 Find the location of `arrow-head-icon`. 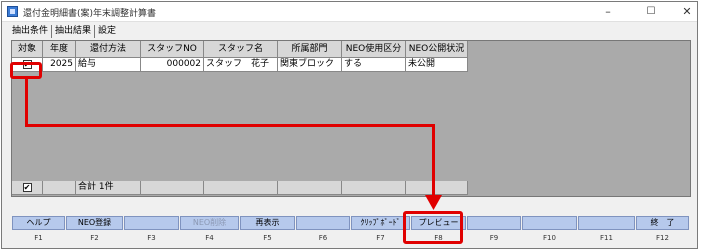

arrow-head-icon is located at coordinates (433, 202).